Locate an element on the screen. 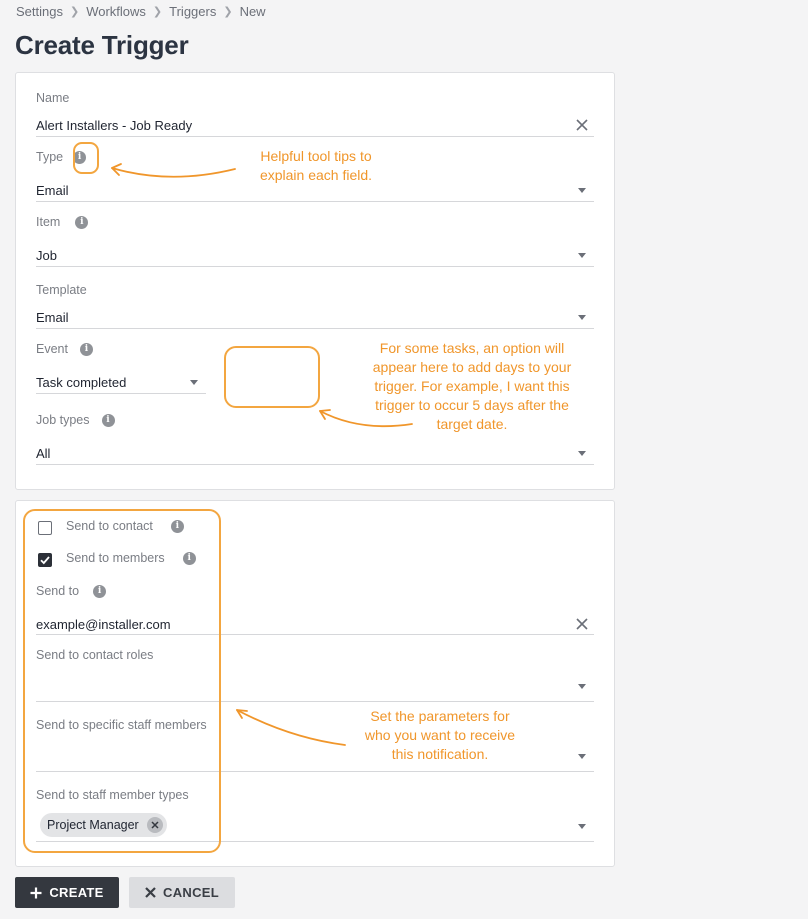 The height and width of the screenshot is (919, 808). annotation-days-box is located at coordinates (272, 377).